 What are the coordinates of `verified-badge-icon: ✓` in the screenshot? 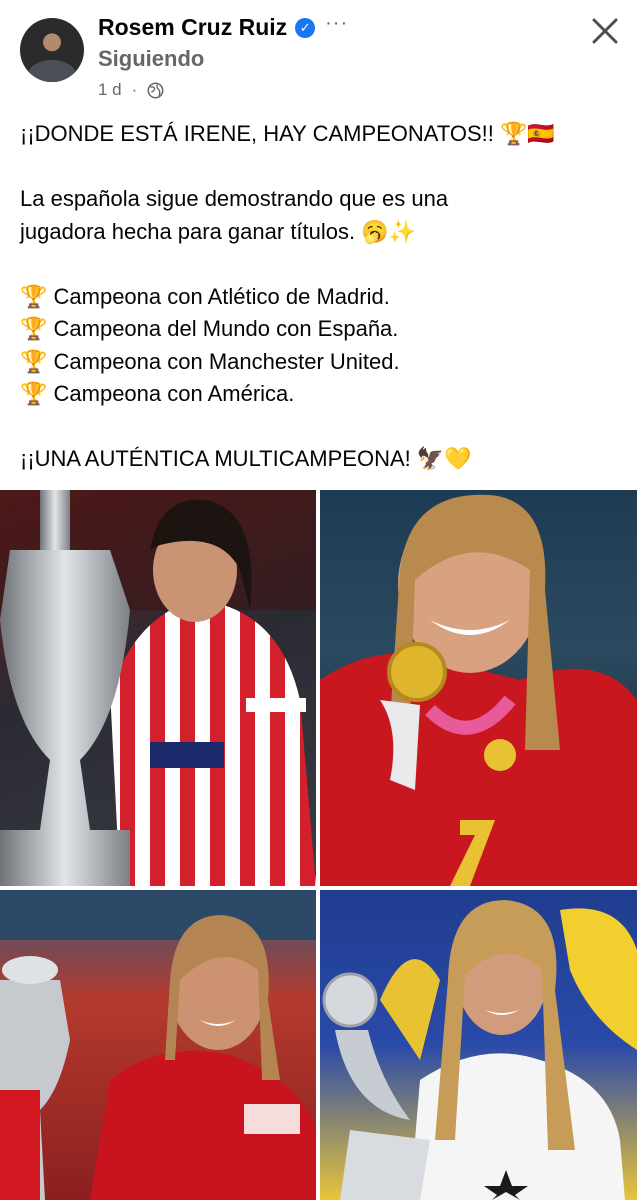 It's located at (305, 27).